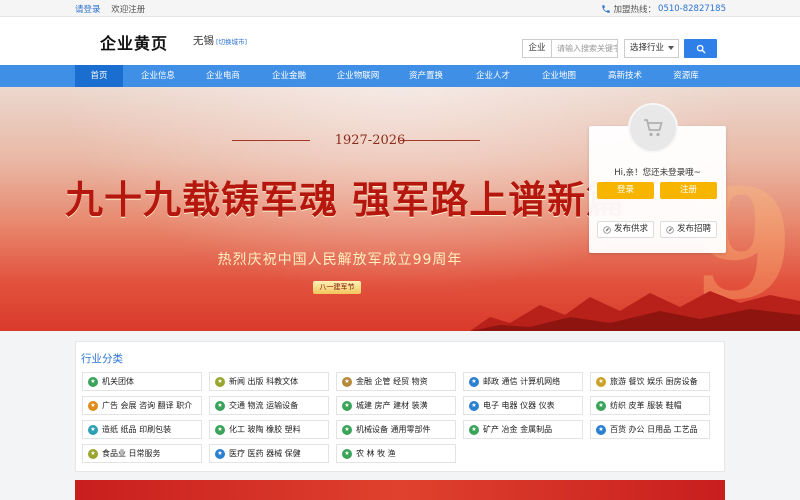  Describe the element at coordinates (654, 429) in the screenshot. I see `category-label: 百货 办公 日用品 工艺品` at that location.